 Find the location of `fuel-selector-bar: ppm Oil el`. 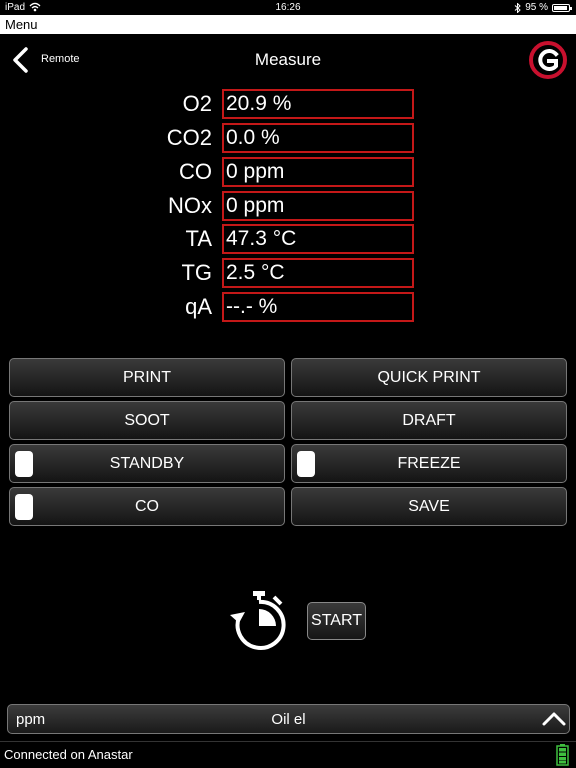

fuel-selector-bar: ppm Oil el is located at coordinates (288, 719).